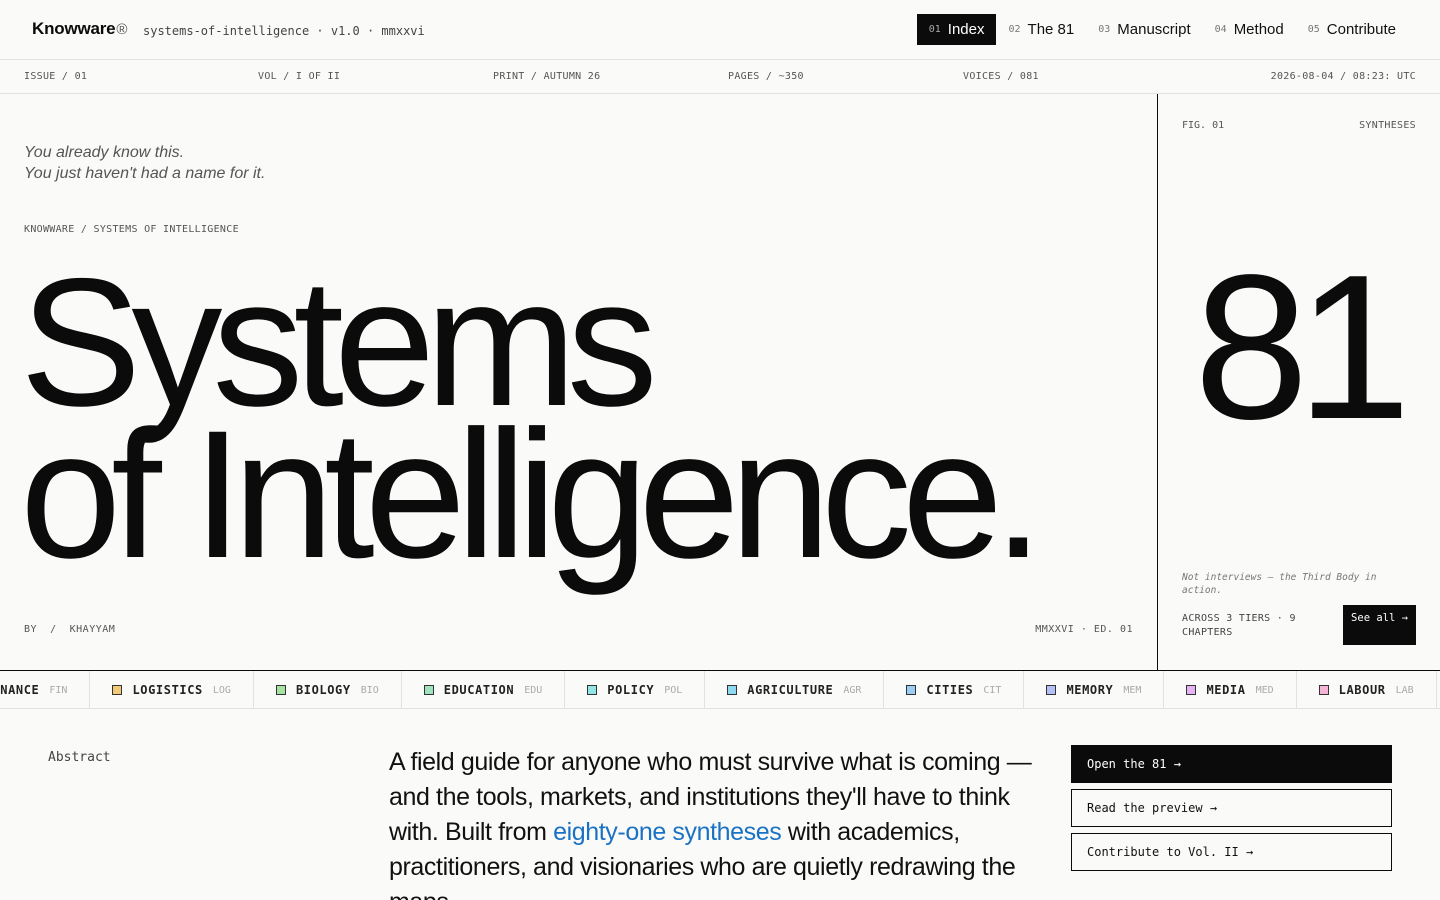  Describe the element at coordinates (20, 690) in the screenshot. I see `ticker-item-name: FINANCE` at that location.